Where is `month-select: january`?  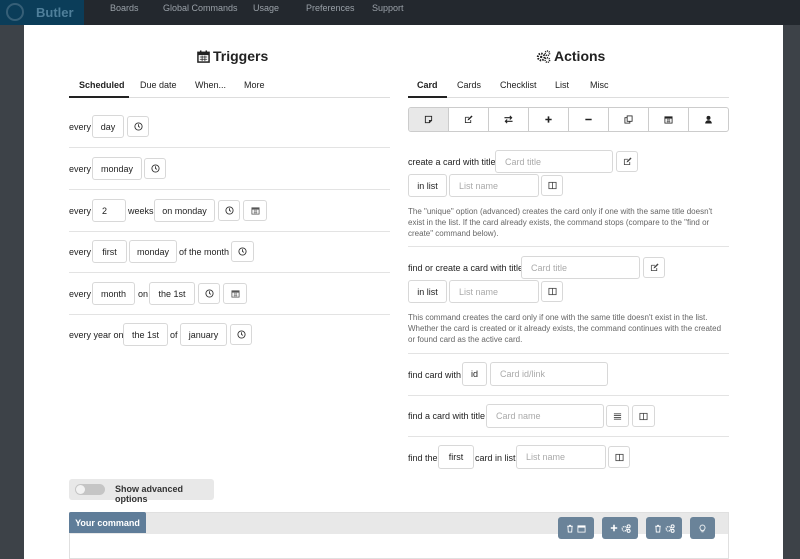 month-select: january is located at coordinates (203, 334).